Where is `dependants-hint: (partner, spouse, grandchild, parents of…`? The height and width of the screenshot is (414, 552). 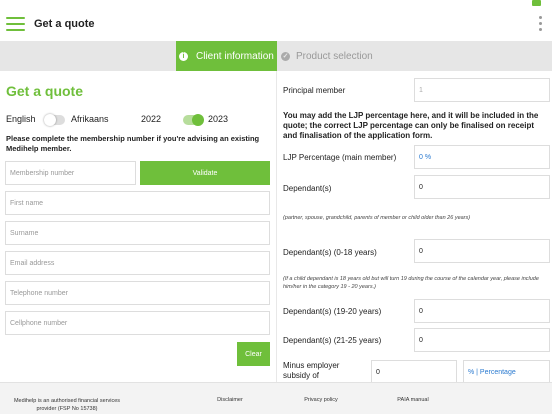
dependants-hint: (partner, spouse, grandchild, parents of… is located at coordinates (377, 218).